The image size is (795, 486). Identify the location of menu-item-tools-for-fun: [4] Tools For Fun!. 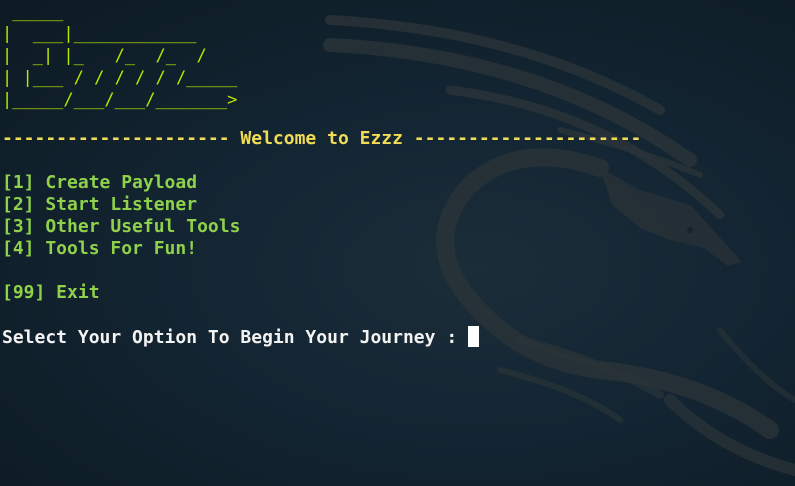
(100, 248).